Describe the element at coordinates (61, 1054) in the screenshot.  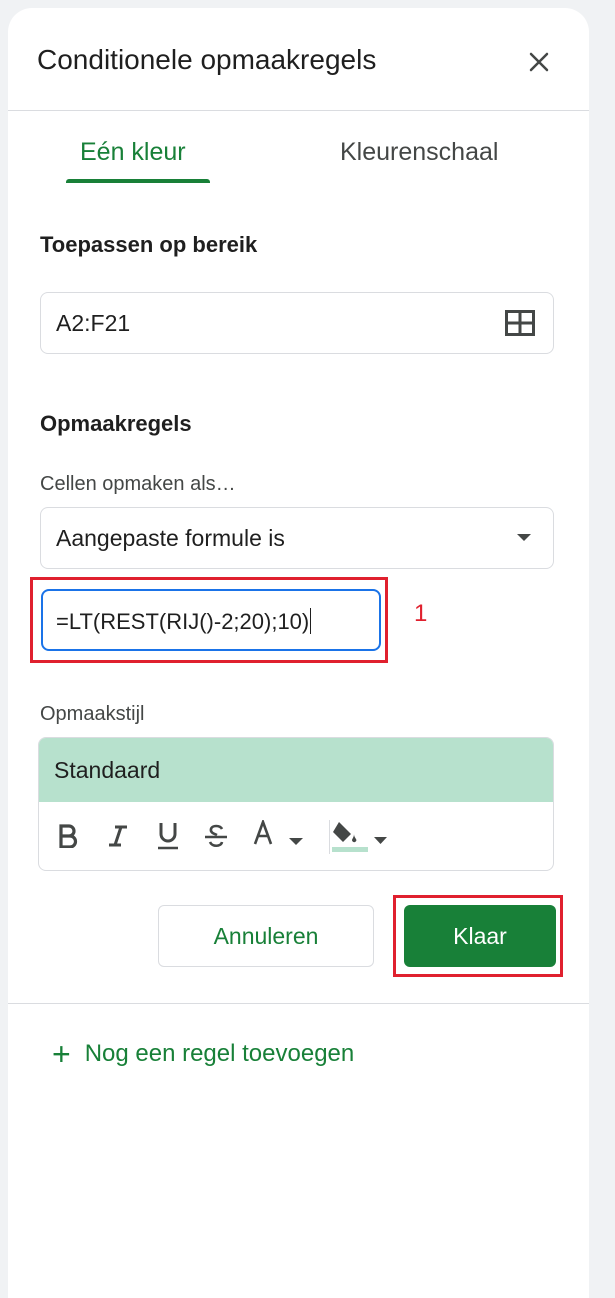
I see `plus-icon: +` at that location.